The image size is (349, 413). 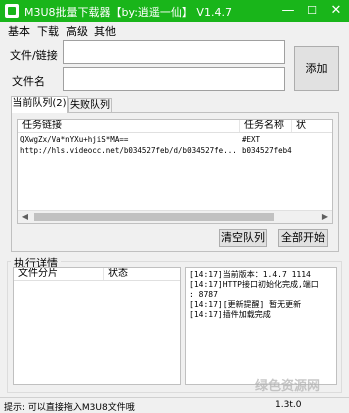 What do you see at coordinates (97, 326) in the screenshot?
I see `segment-list: 文件分片 状态` at bounding box center [97, 326].